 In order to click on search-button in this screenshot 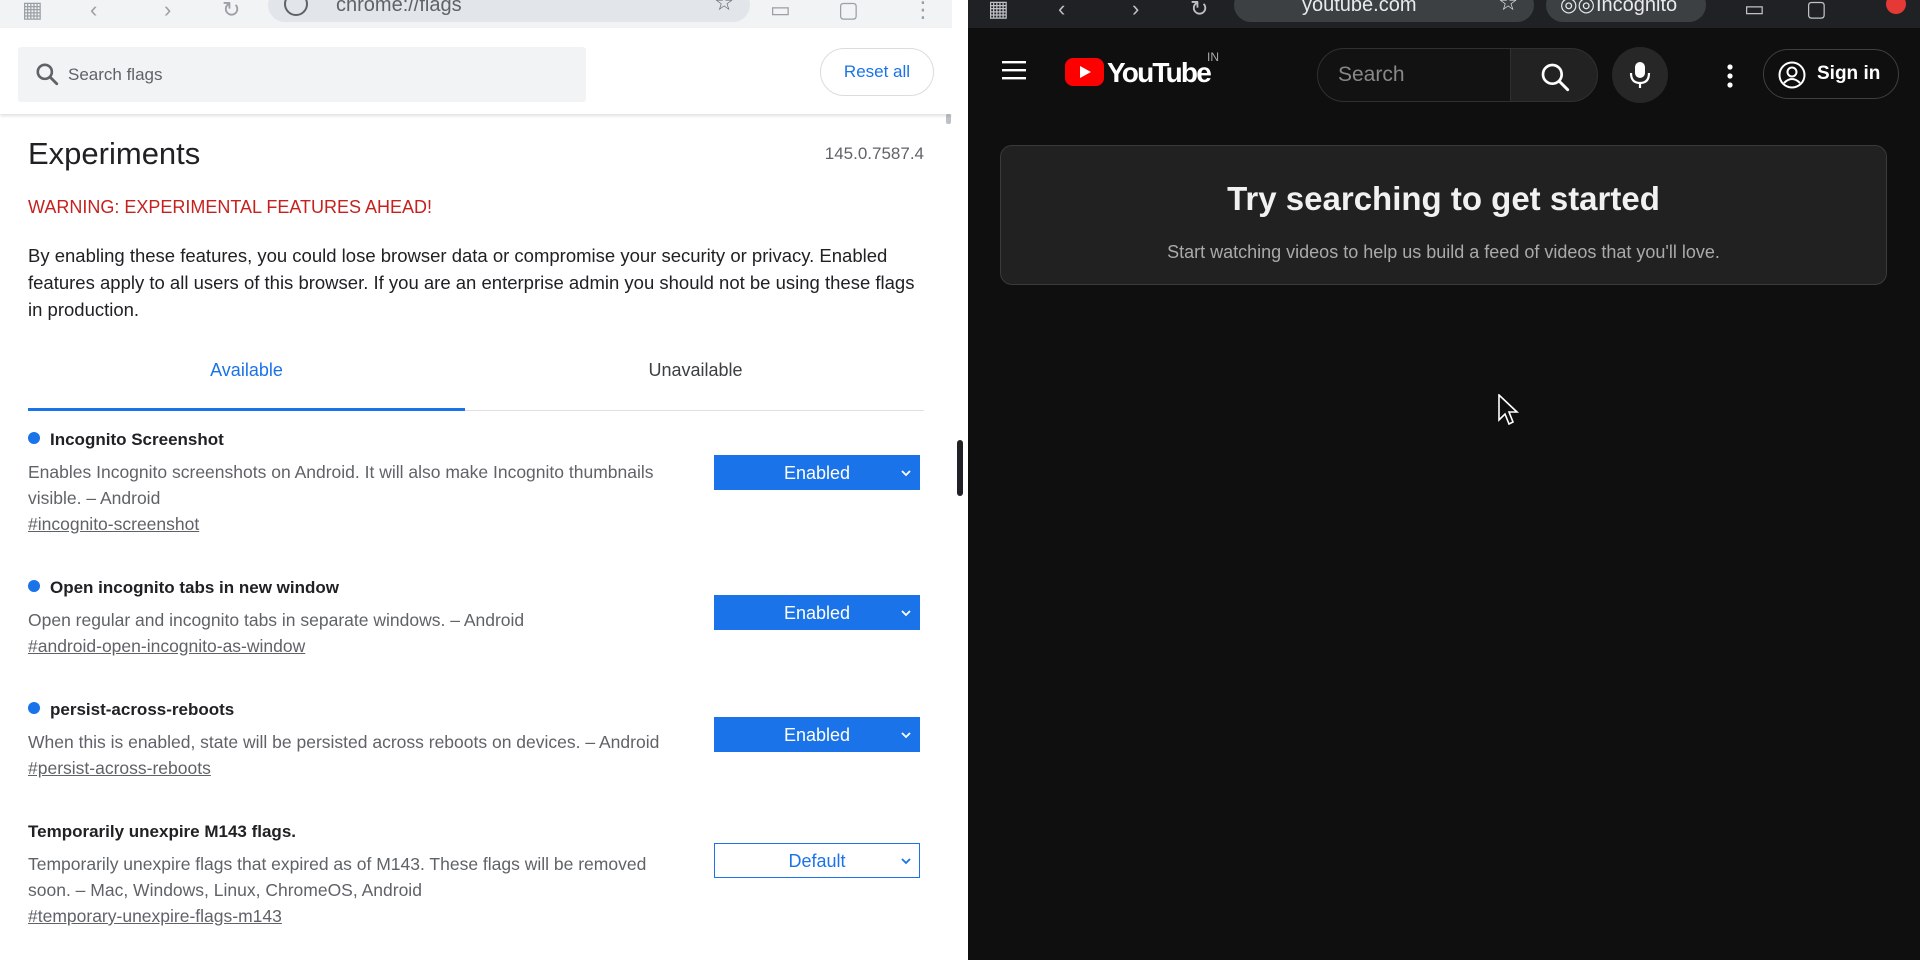, I will do `click(1554, 75)`.